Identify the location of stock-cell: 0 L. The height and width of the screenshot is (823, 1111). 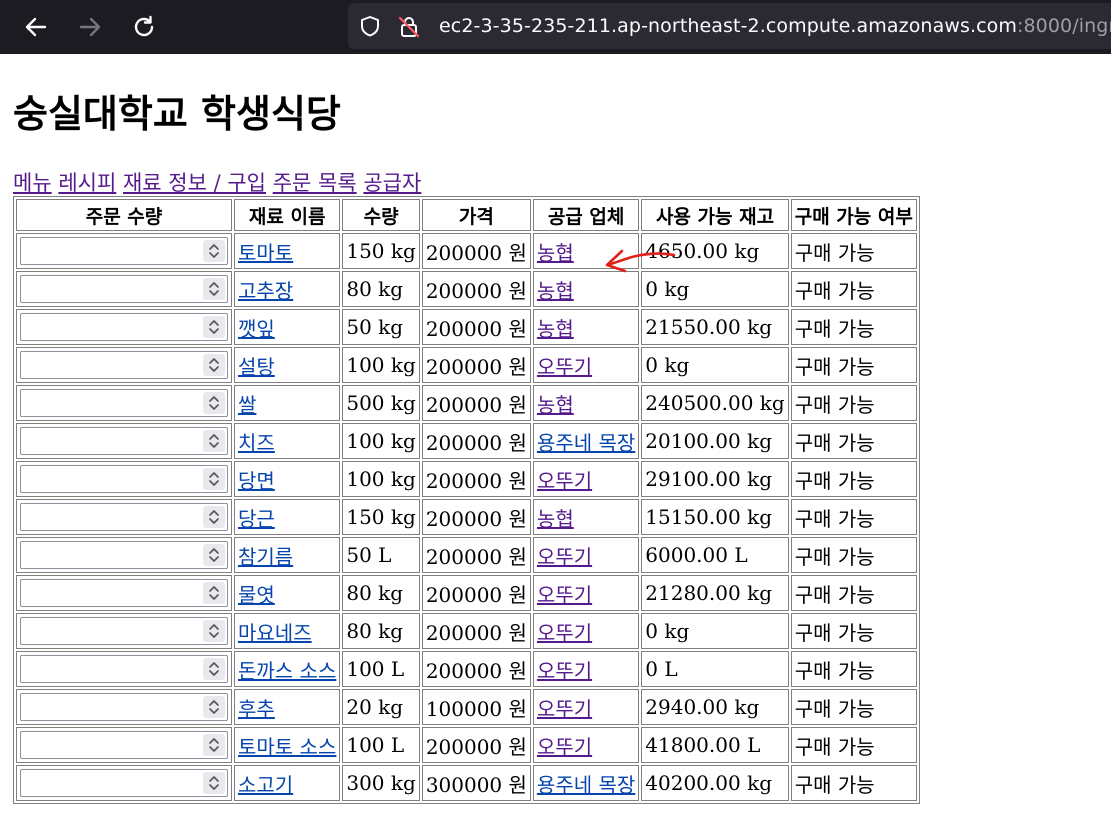
(715, 669).